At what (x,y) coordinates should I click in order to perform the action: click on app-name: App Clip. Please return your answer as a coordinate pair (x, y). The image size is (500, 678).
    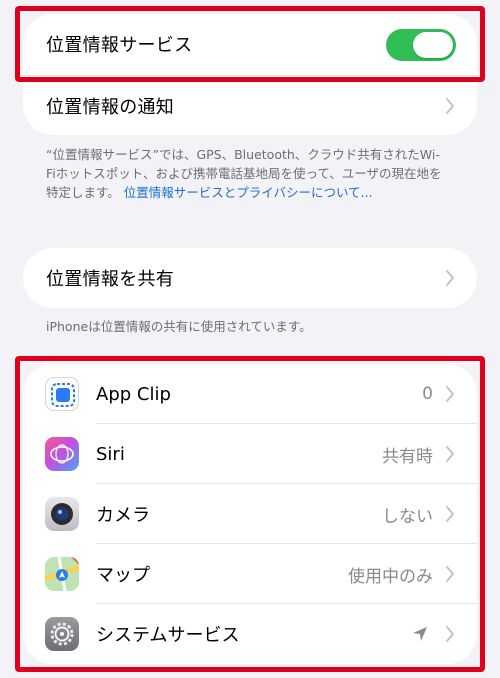
    Looking at the image, I should click on (133, 394).